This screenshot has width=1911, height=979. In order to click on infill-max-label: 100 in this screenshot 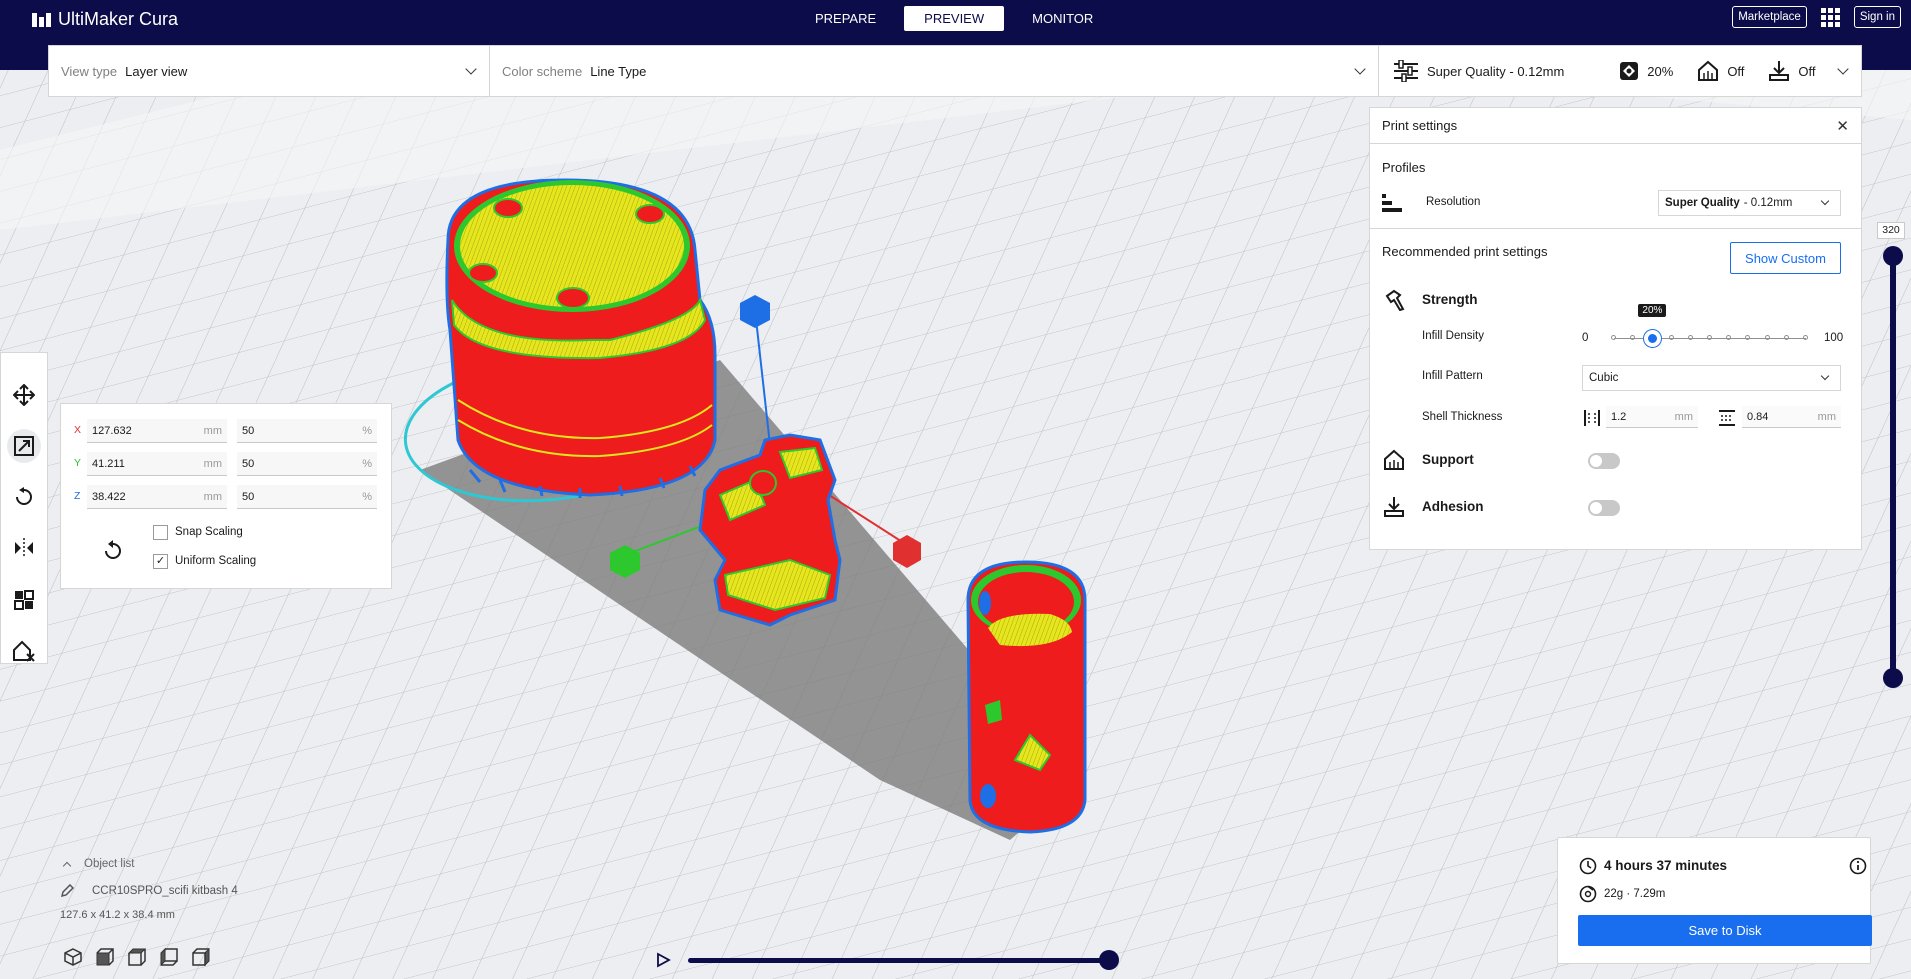, I will do `click(1834, 338)`.